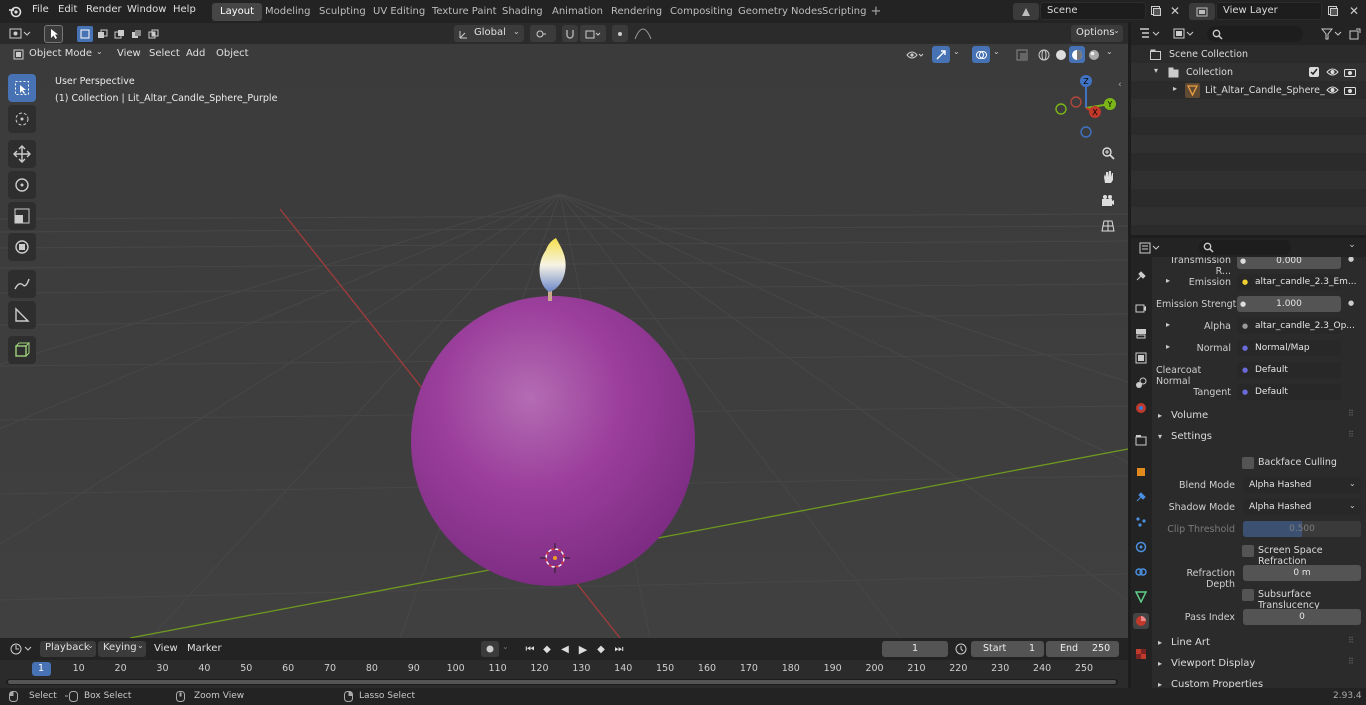 This screenshot has width=1366, height=705. Describe the element at coordinates (601, 649) in the screenshot. I see `next-keyframe-icon: ◆` at that location.